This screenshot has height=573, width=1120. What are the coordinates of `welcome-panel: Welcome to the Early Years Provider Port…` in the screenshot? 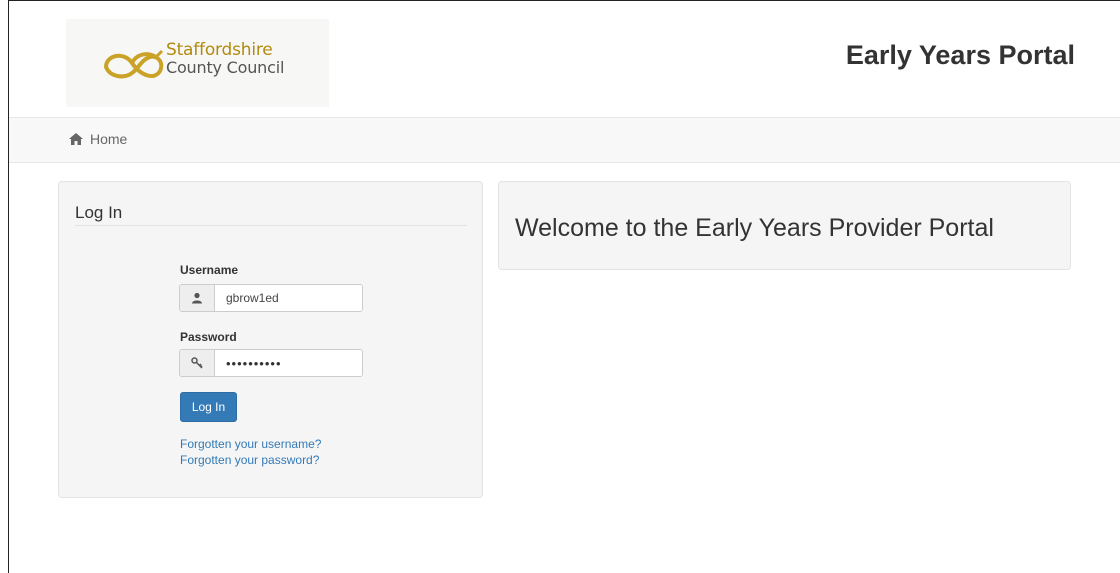 It's located at (784, 225).